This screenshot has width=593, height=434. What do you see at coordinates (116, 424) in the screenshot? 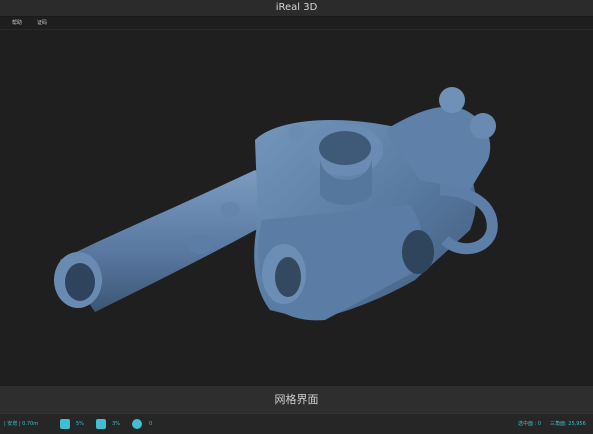
I see `status-item2-value: 3%` at bounding box center [116, 424].